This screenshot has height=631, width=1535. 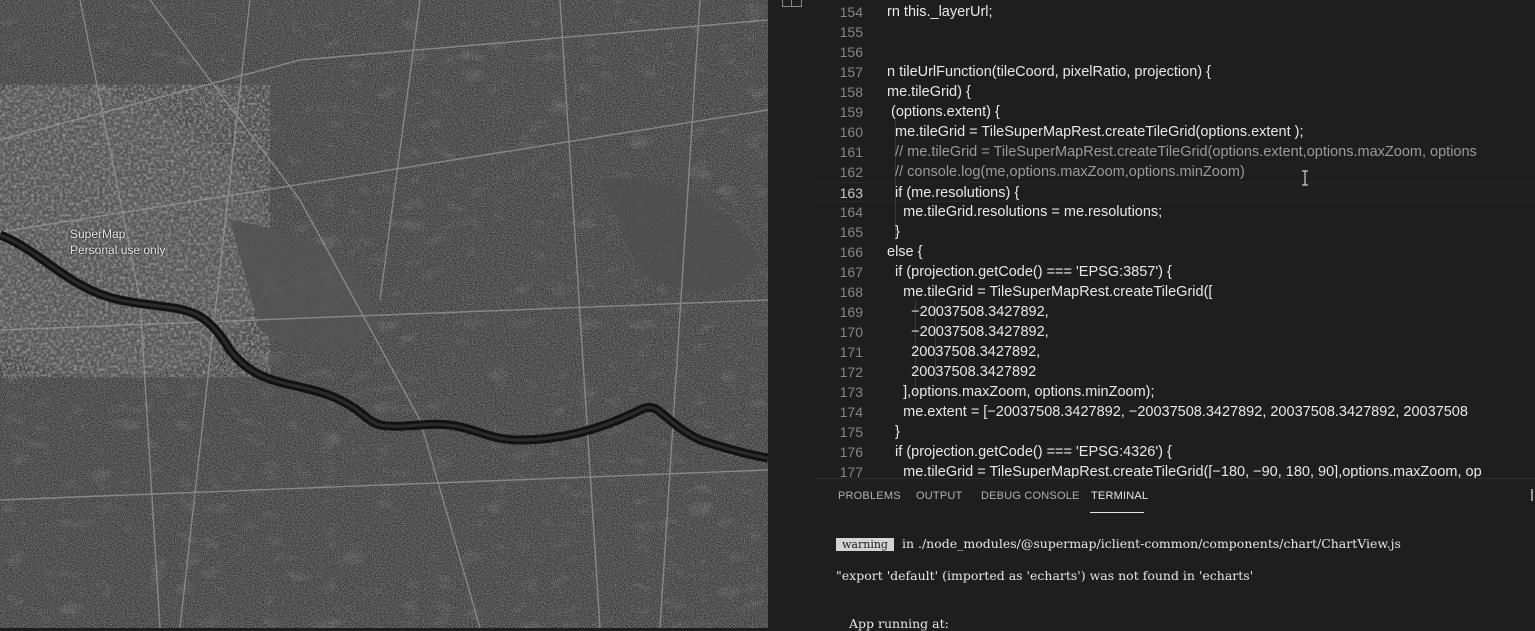 I want to click on tab-problems: PROBLEMS, so click(x=869, y=496).